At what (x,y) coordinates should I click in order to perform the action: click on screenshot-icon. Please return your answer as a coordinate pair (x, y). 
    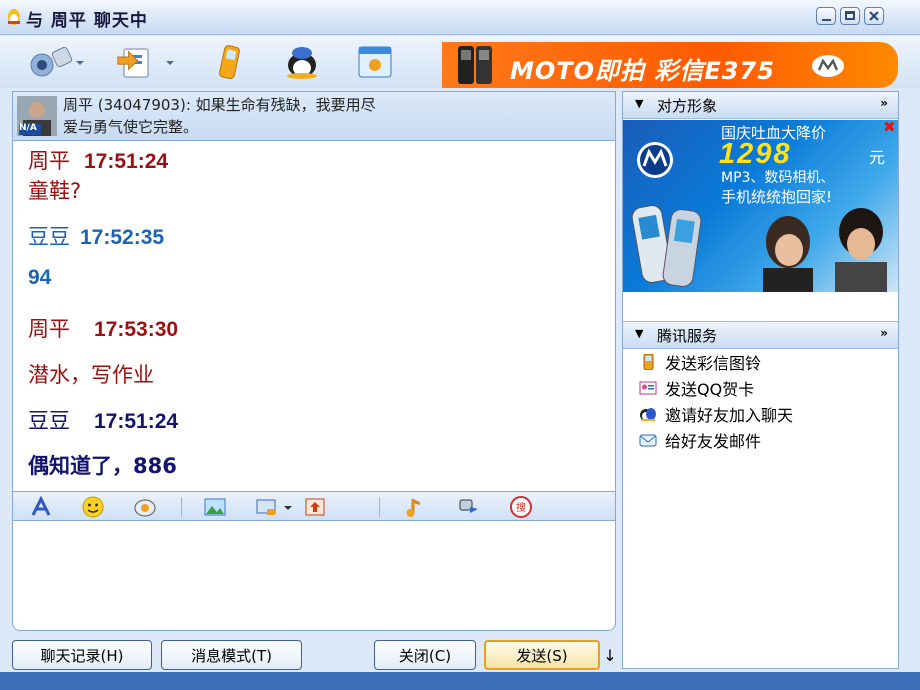
    Looking at the image, I should click on (267, 507).